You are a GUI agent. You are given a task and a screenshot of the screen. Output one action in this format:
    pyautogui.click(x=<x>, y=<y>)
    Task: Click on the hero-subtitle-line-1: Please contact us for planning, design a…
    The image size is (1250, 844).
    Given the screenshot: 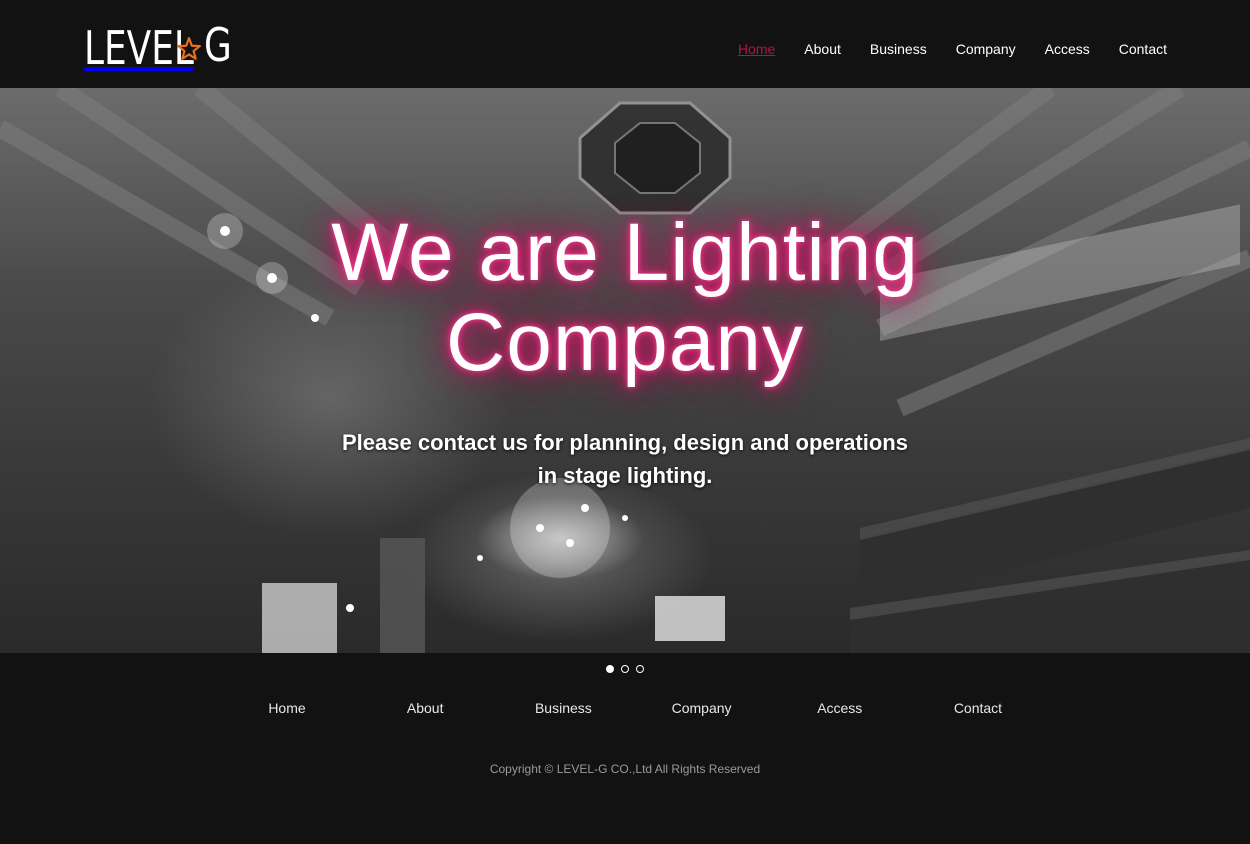 What is the action you would take?
    pyautogui.click(x=625, y=442)
    